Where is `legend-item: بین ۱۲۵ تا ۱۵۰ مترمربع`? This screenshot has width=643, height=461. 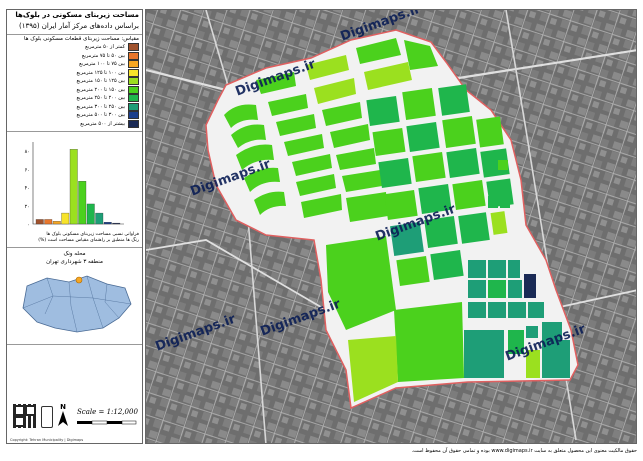 legend-item: بین ۱۲۵ تا ۱۵۰ مترمربع is located at coordinates (74, 81).